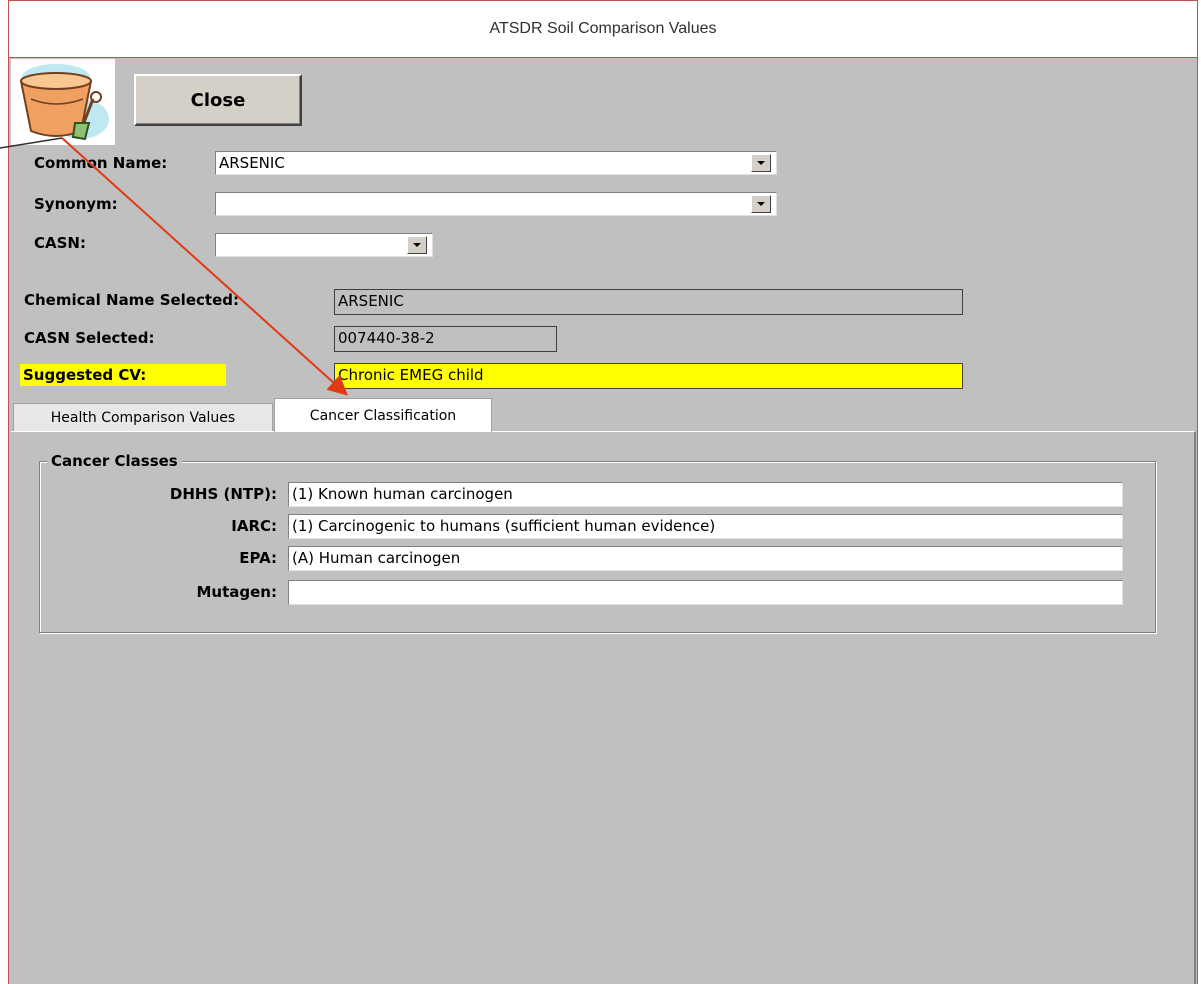 Image resolution: width=1201 pixels, height=984 pixels. Describe the element at coordinates (114, 461) in the screenshot. I see `cancer-classes-title: Cancer Classes` at that location.